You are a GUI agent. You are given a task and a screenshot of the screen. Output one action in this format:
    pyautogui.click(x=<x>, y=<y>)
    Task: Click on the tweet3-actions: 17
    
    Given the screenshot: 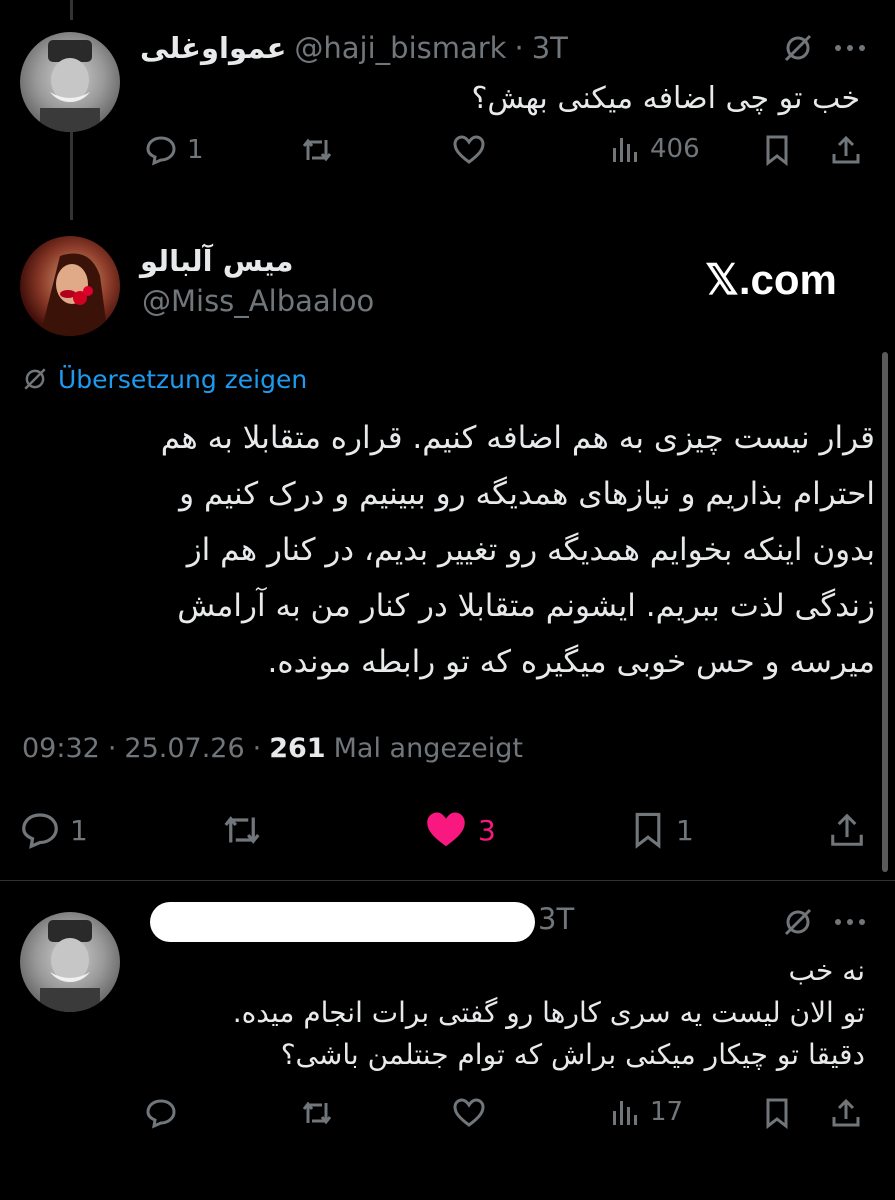 What is the action you would take?
    pyautogui.click(x=505, y=1115)
    